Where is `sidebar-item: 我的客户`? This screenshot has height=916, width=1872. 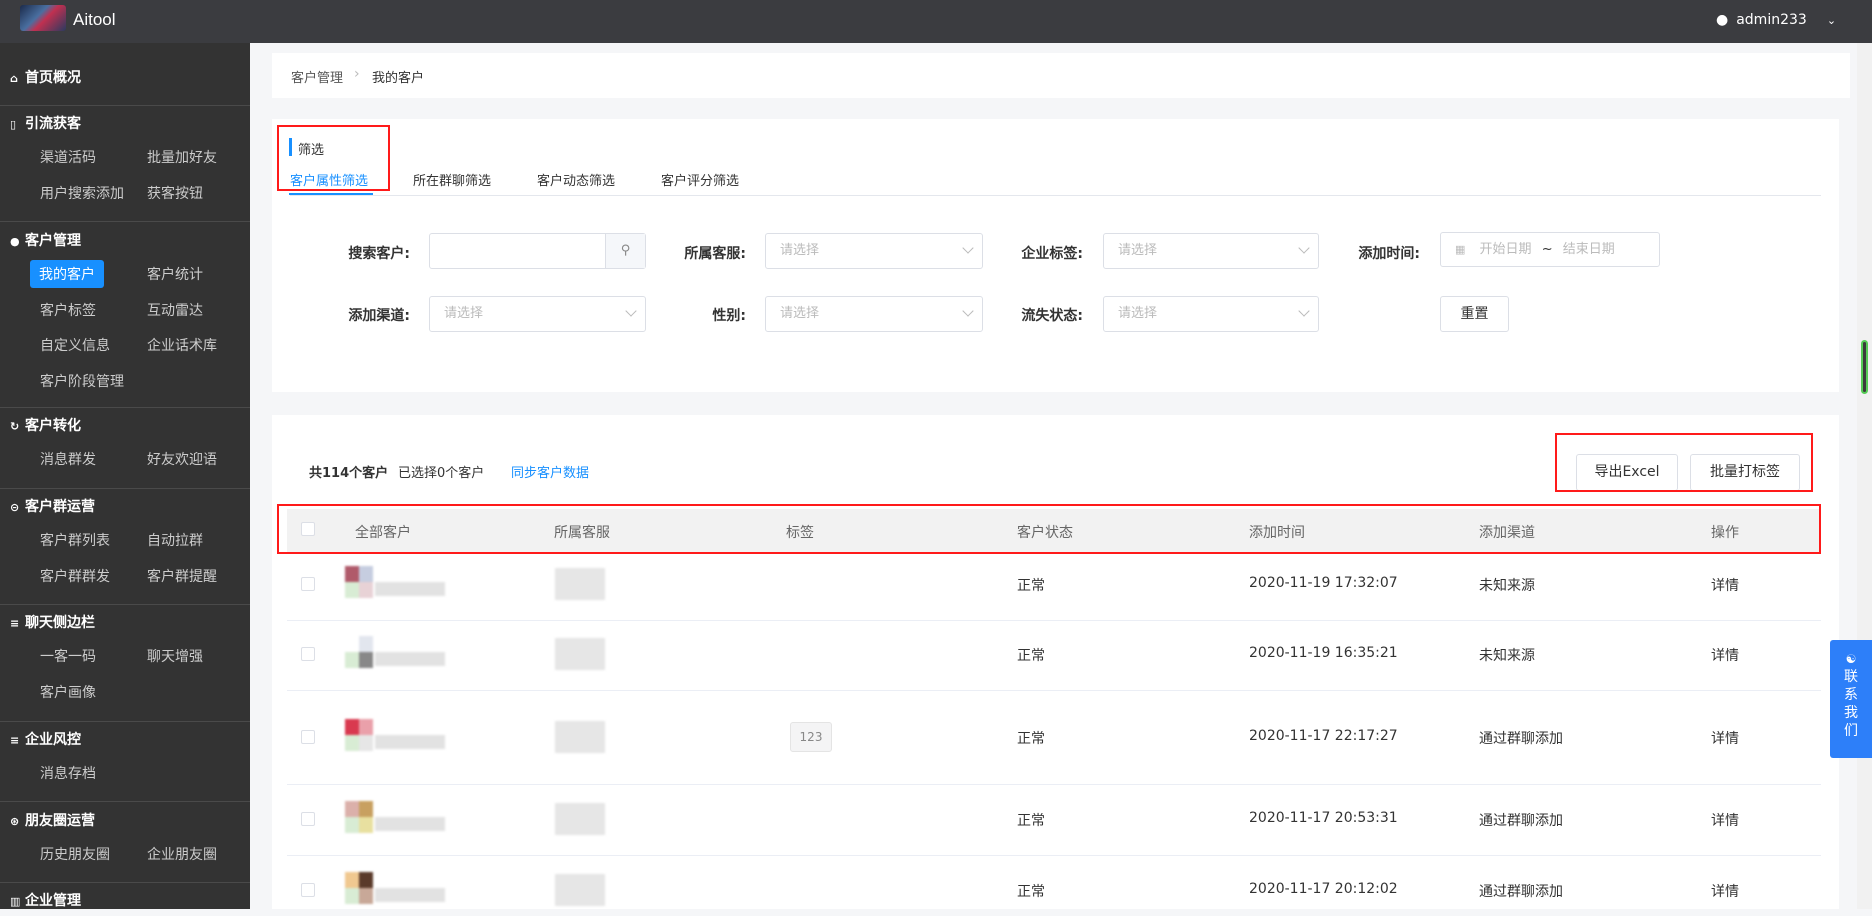
sidebar-item: 我的客户 is located at coordinates (67, 274).